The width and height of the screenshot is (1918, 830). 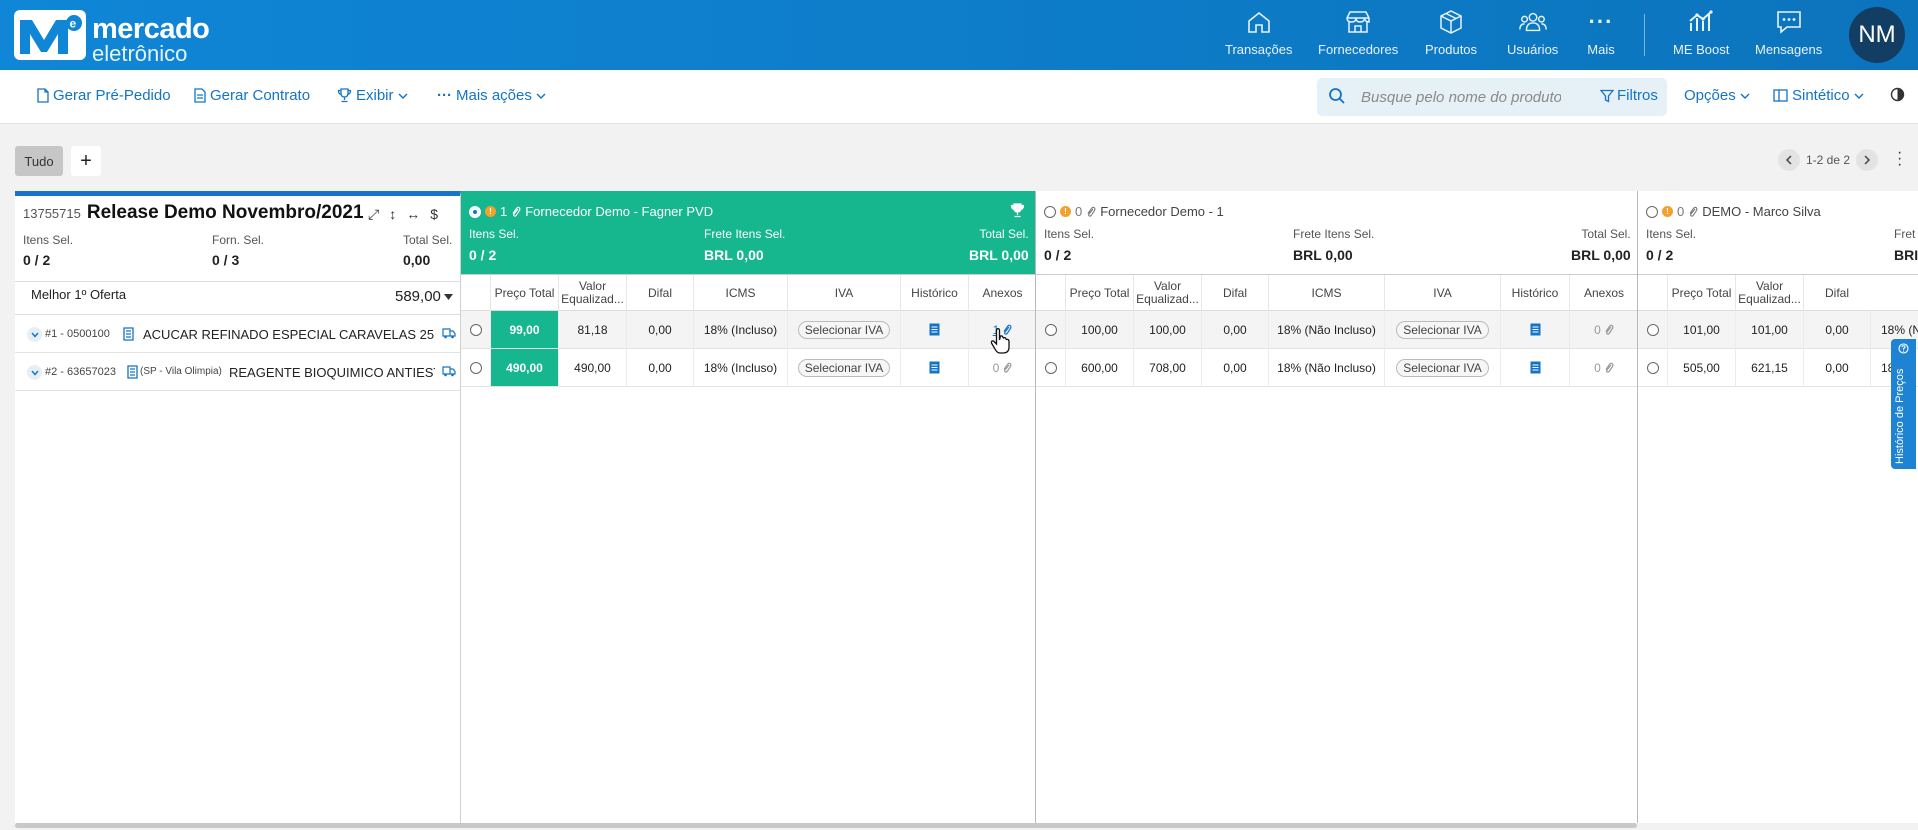 What do you see at coordinates (252, 95) in the screenshot?
I see `gerar-contrato-button: Gerar Contrato` at bounding box center [252, 95].